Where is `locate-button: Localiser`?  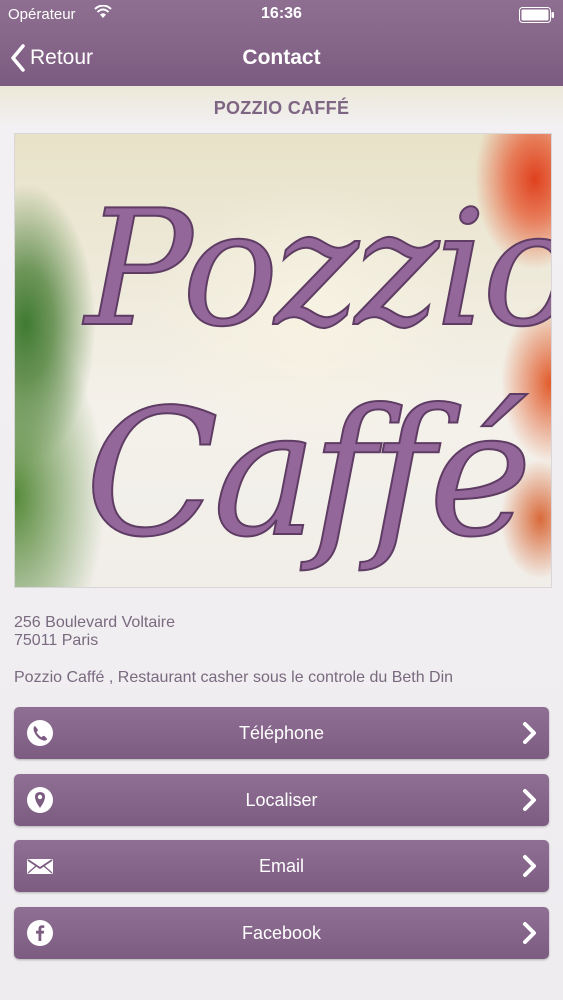 locate-button: Localiser is located at coordinates (281, 800).